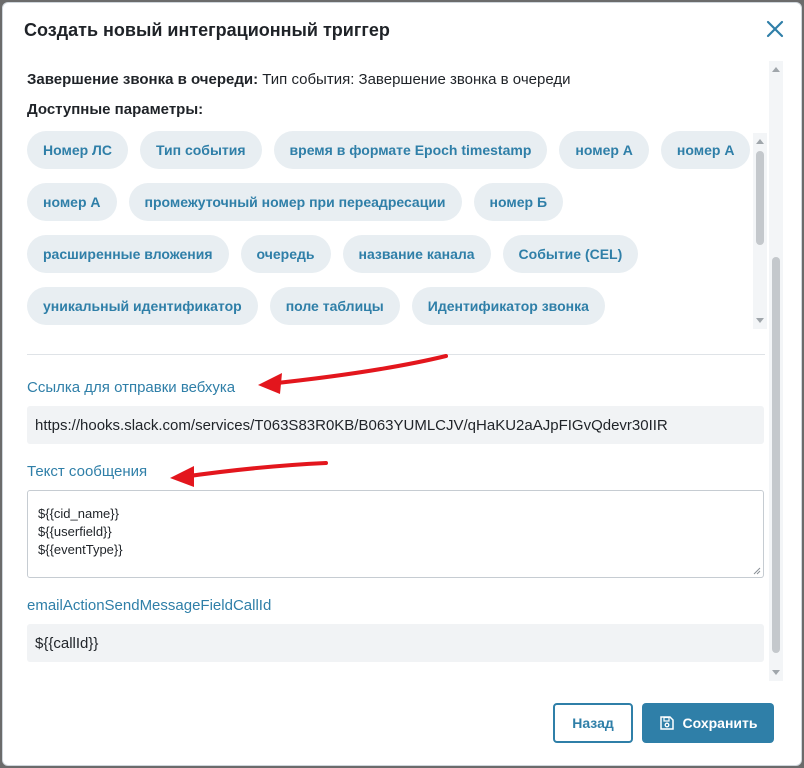 Image resolution: width=804 pixels, height=768 pixels. I want to click on webhook-label: Ссылка для отправки вебхука, so click(131, 387).